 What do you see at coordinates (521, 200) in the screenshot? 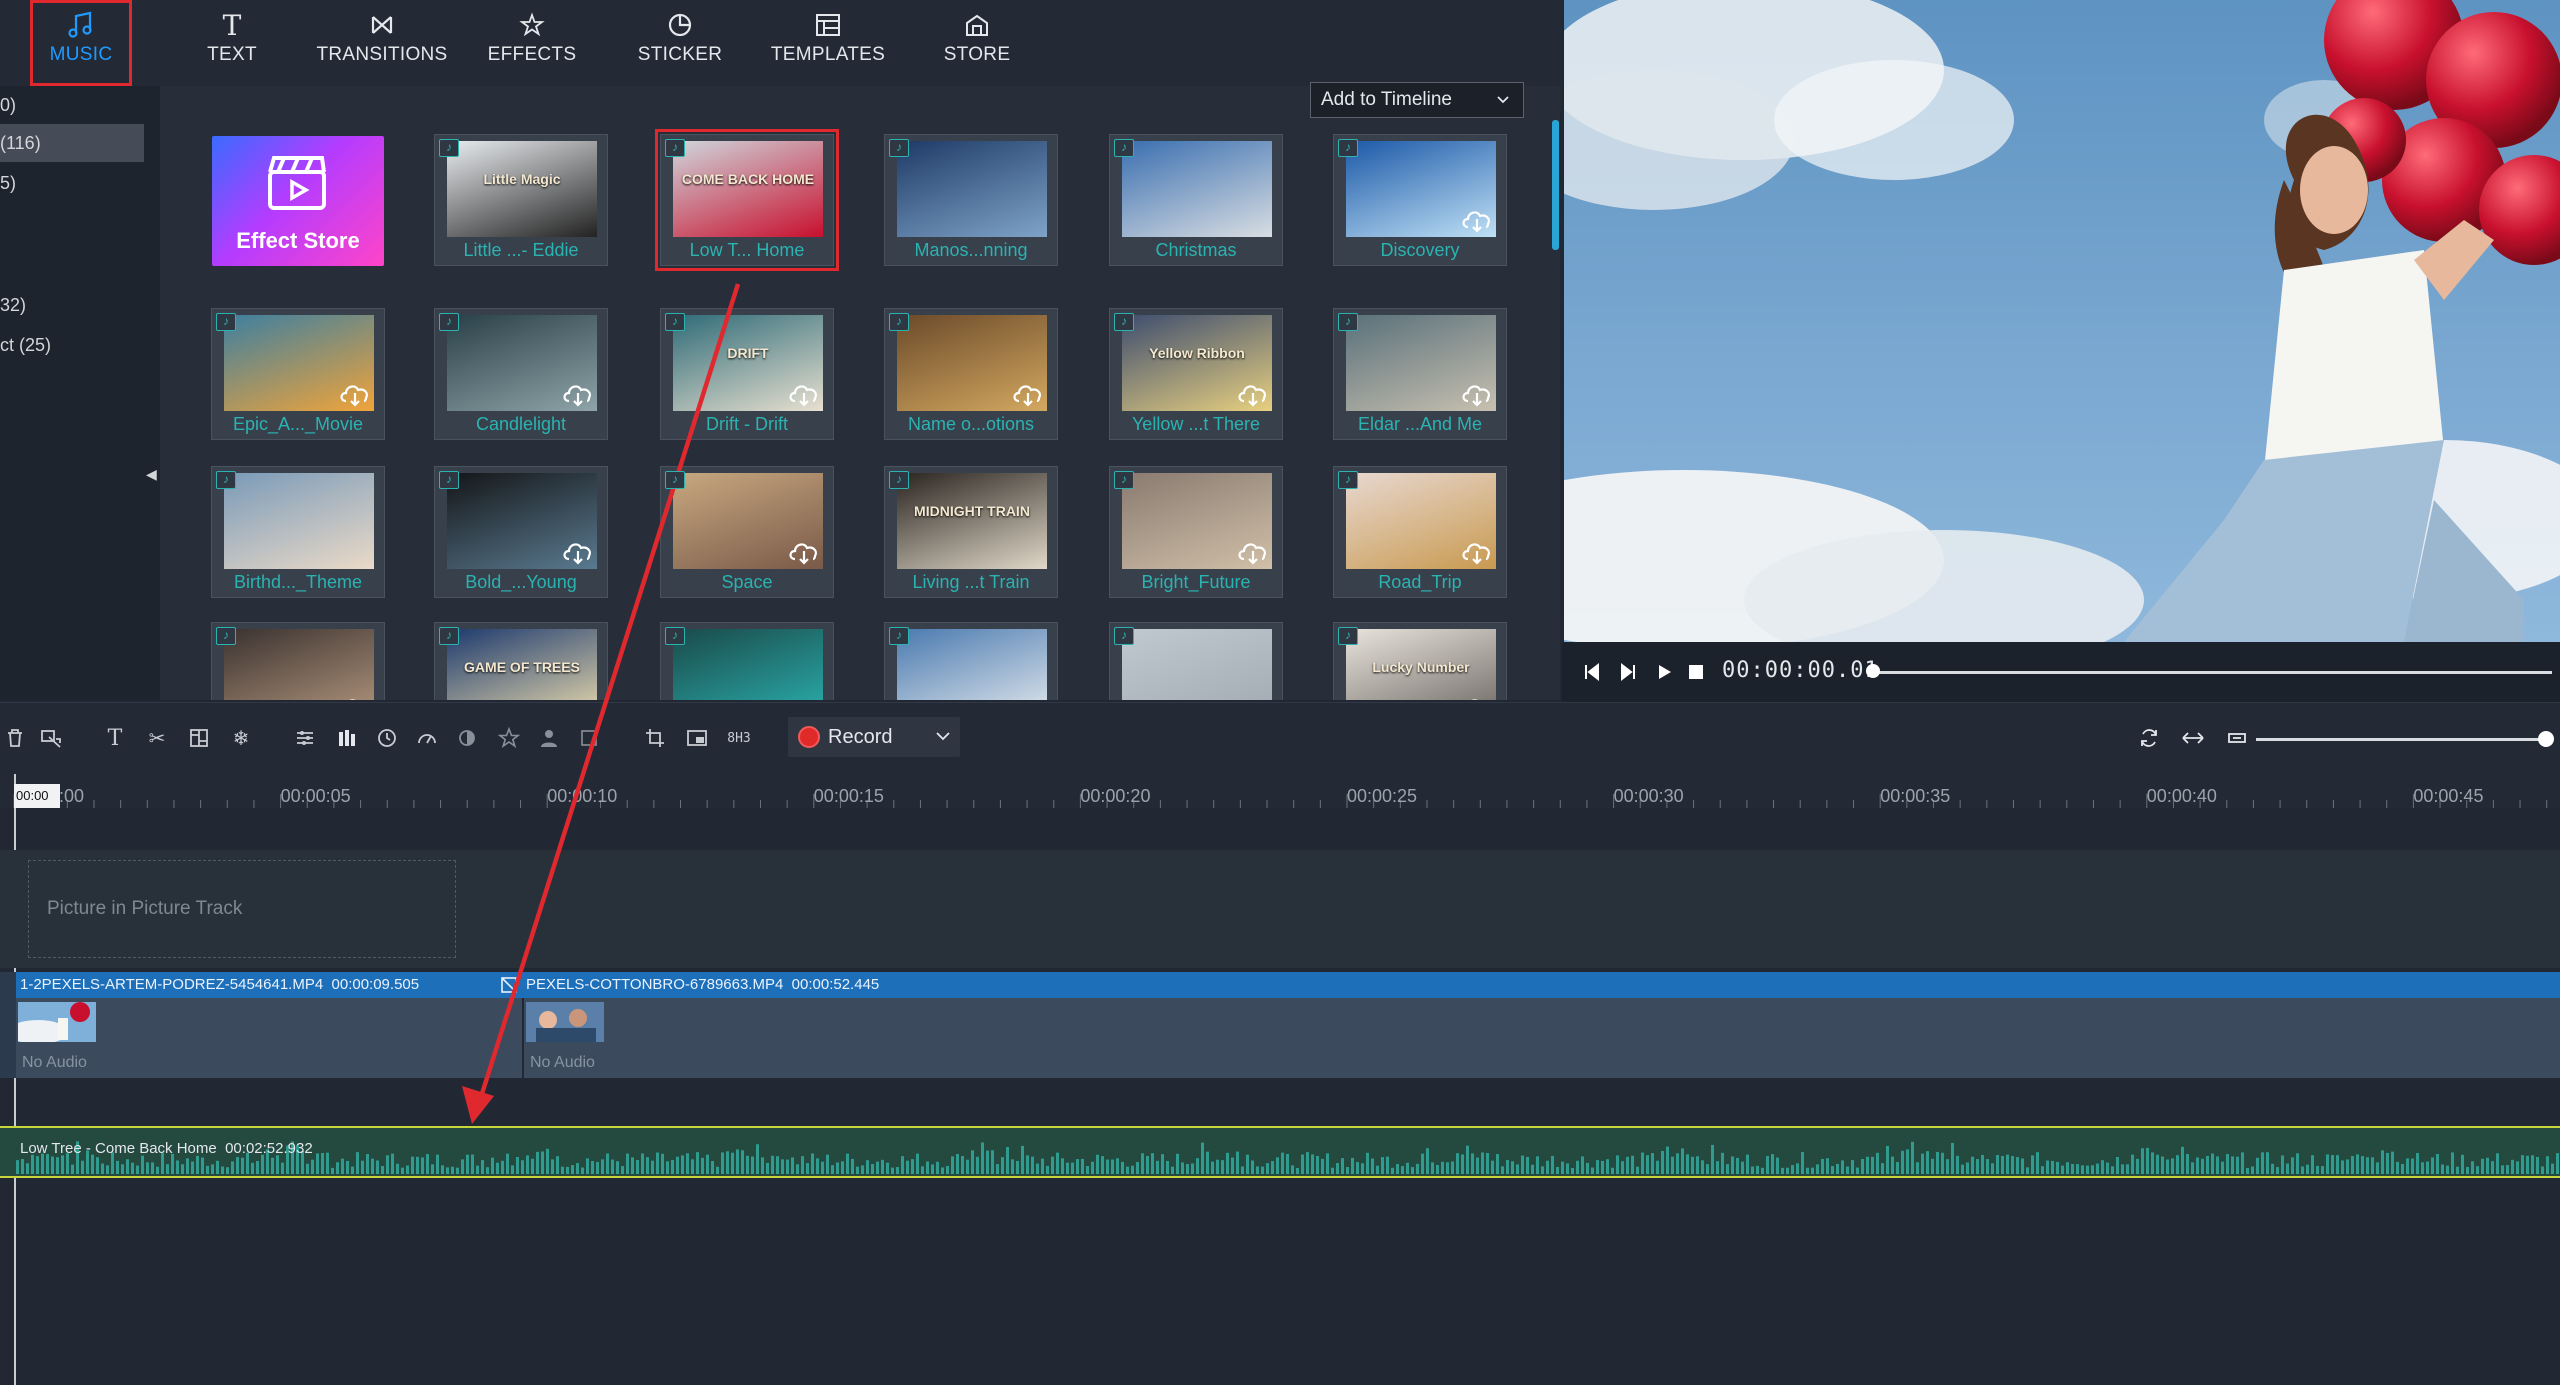
I see `media-item-card: Little Magic ♪ Little ...- Eddie` at bounding box center [521, 200].